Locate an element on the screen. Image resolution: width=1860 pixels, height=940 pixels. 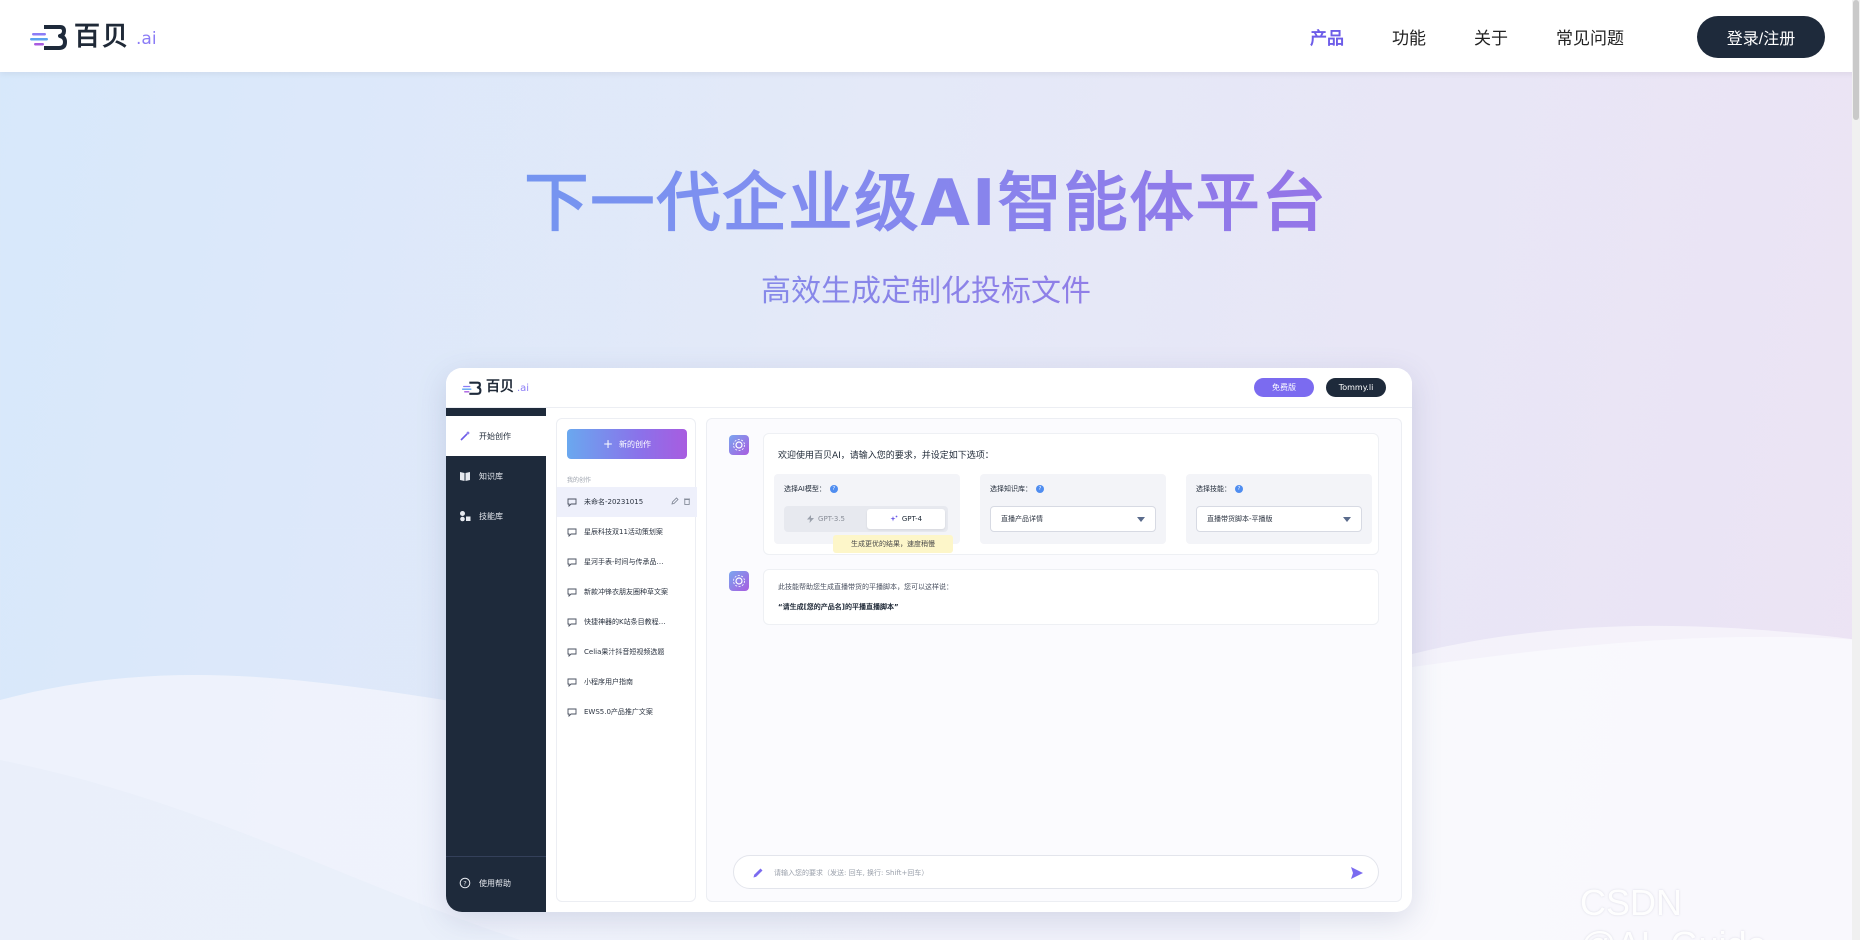
sidebar-item-label: 开始创作 is located at coordinates (495, 436).